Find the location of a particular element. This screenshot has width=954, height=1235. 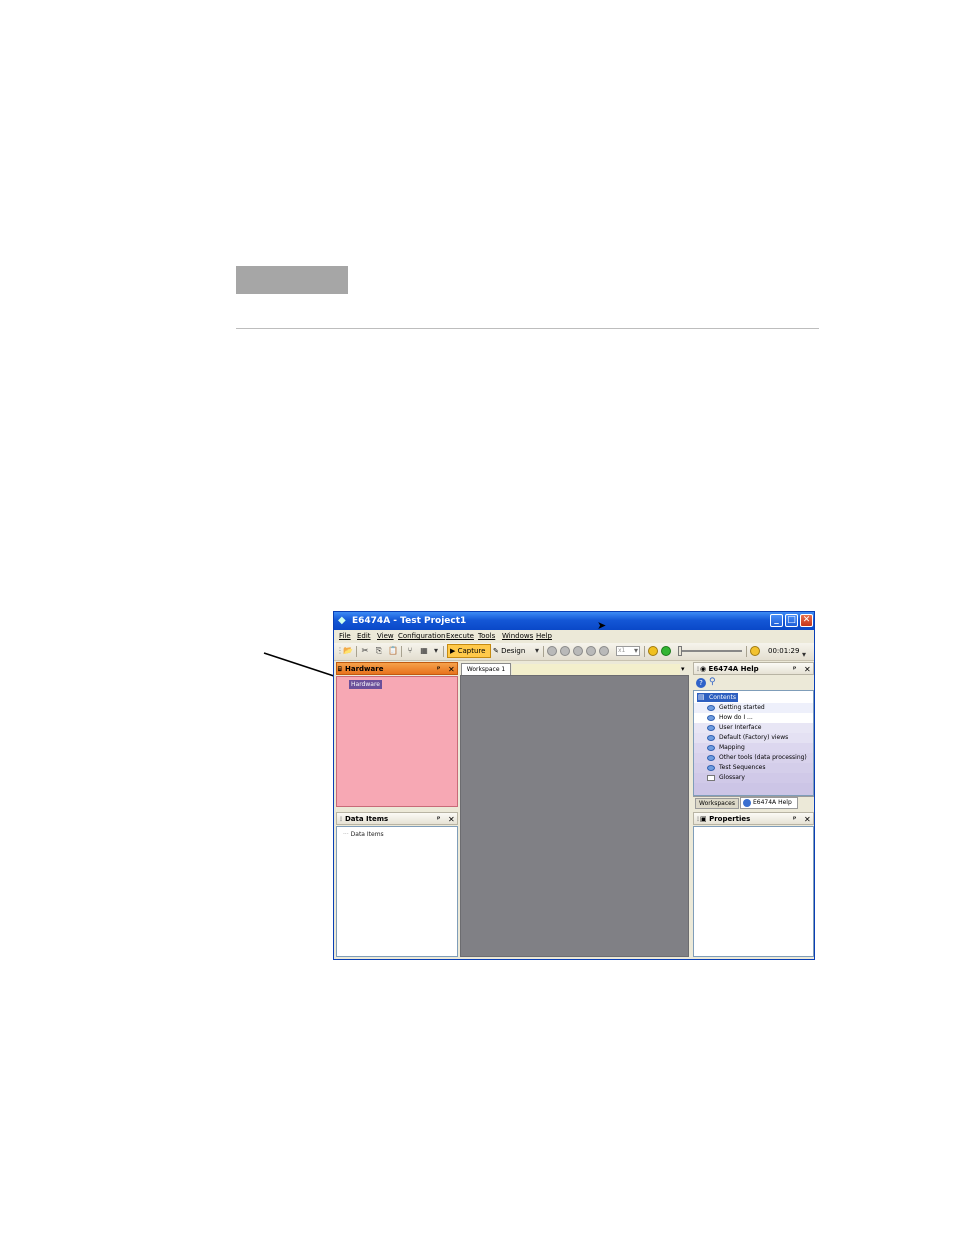

help-home-icon: ? is located at coordinates (701, 683).